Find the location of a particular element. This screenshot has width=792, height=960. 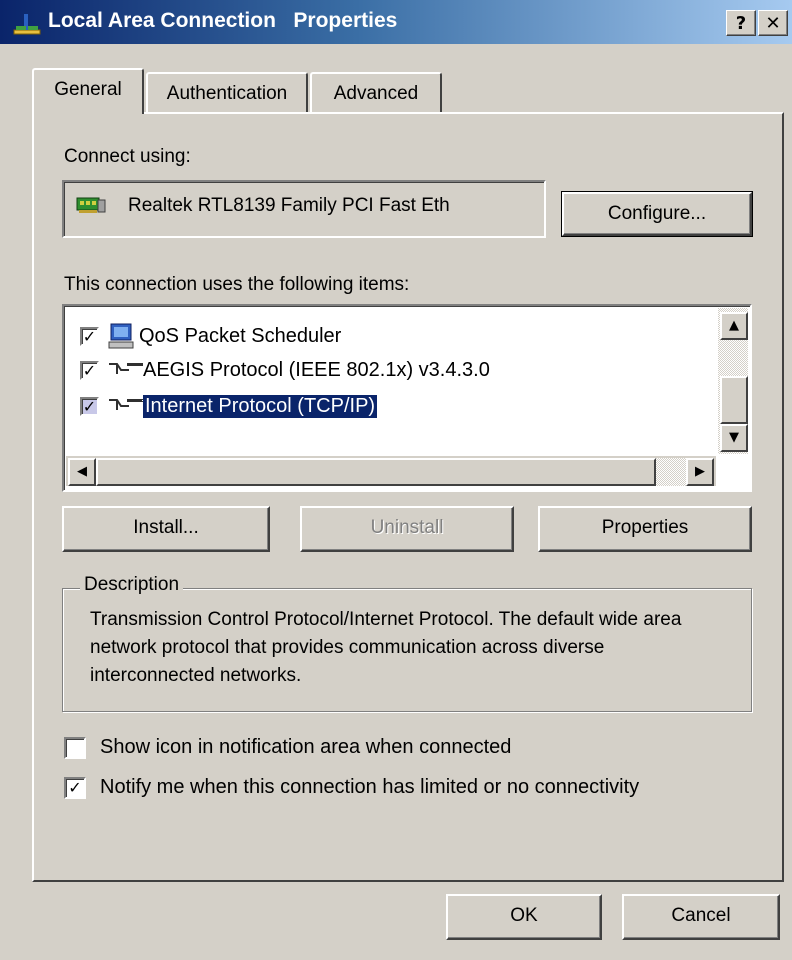

notify-checkbox: ✓ is located at coordinates (75, 787).